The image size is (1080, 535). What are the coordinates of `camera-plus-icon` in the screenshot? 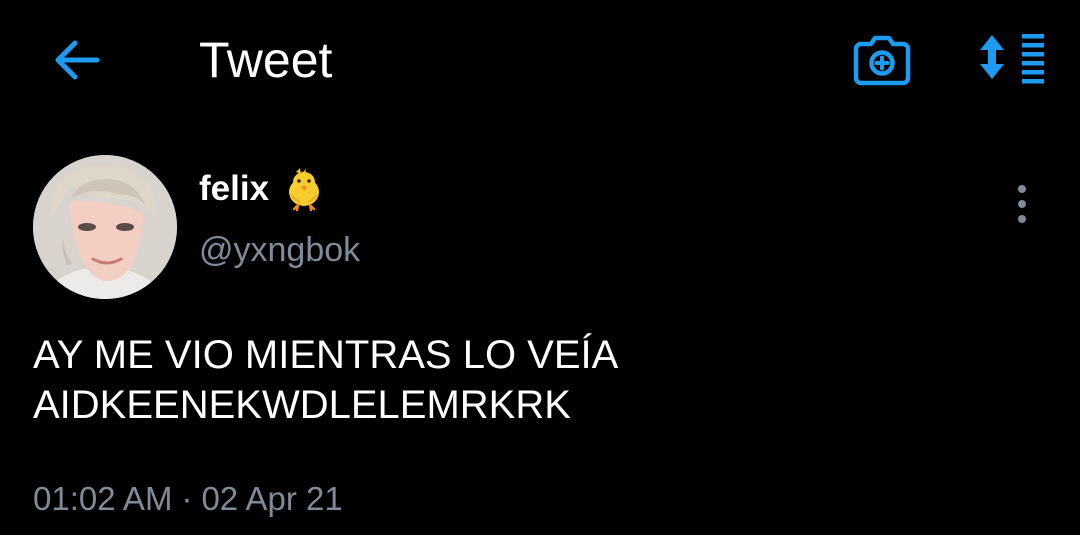 It's located at (882, 60).